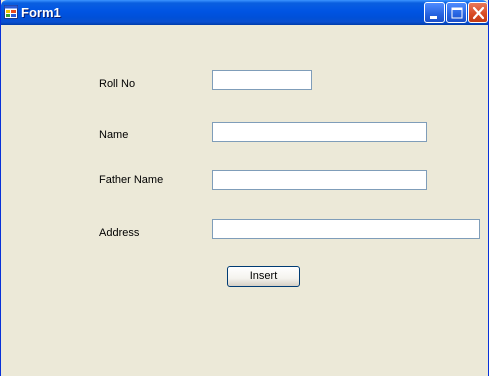 This screenshot has height=376, width=489. I want to click on maximize-icon, so click(457, 13).